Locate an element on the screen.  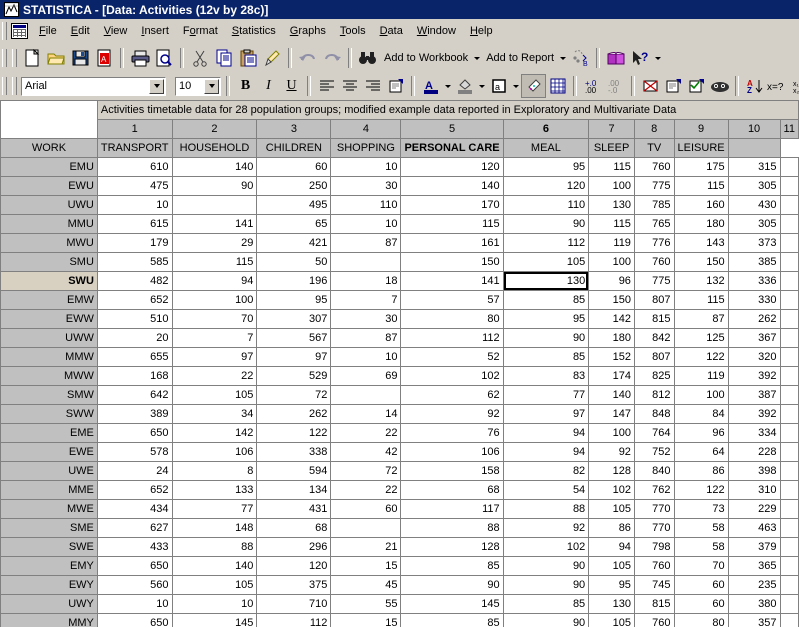
column-number-header: 8 is located at coordinates (654, 129).